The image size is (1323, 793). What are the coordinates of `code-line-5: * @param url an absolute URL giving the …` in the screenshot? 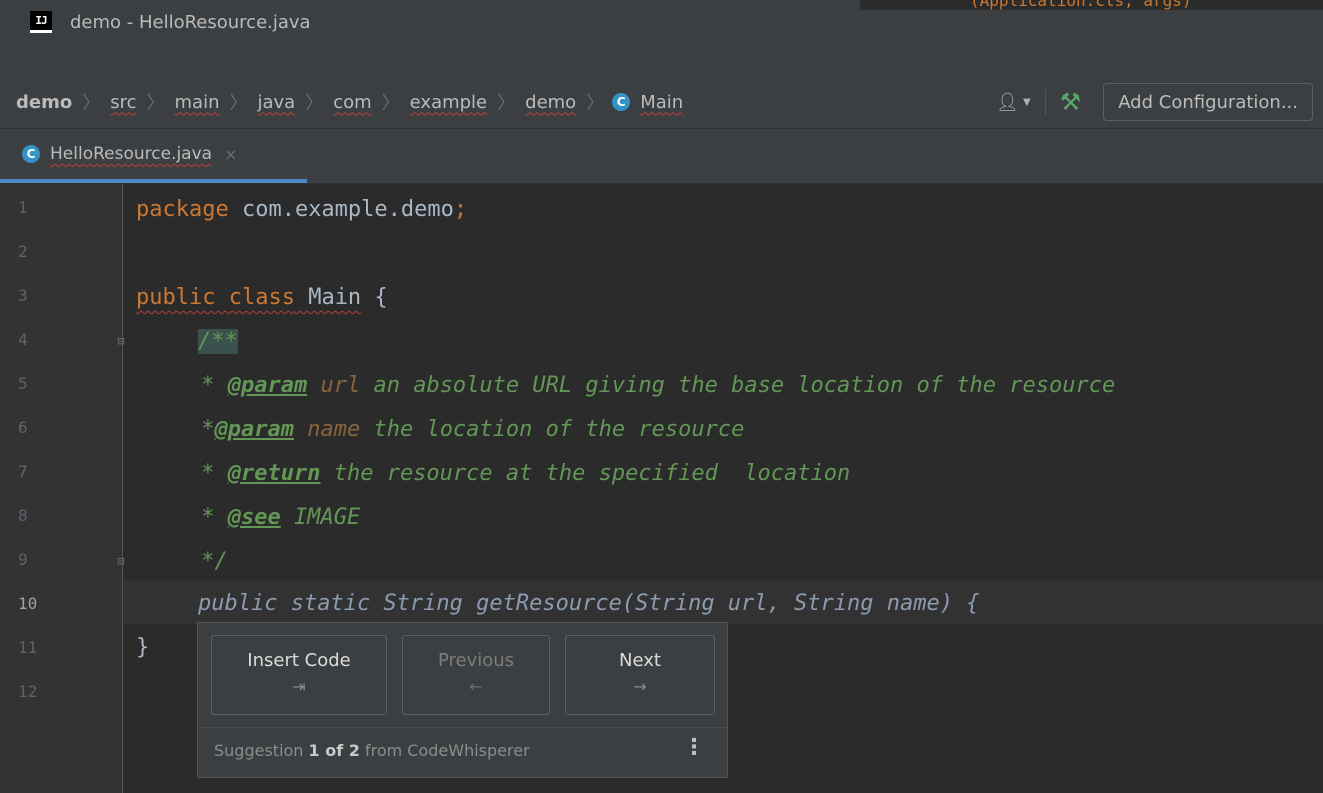 It's located at (652, 385).